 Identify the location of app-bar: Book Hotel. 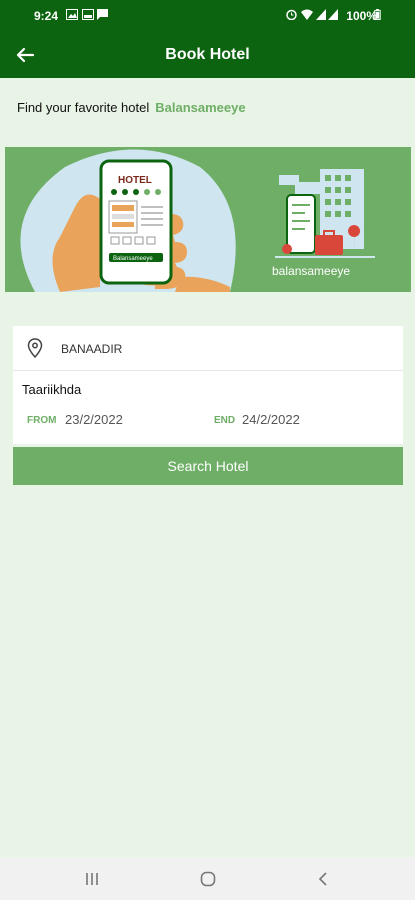
(207, 55).